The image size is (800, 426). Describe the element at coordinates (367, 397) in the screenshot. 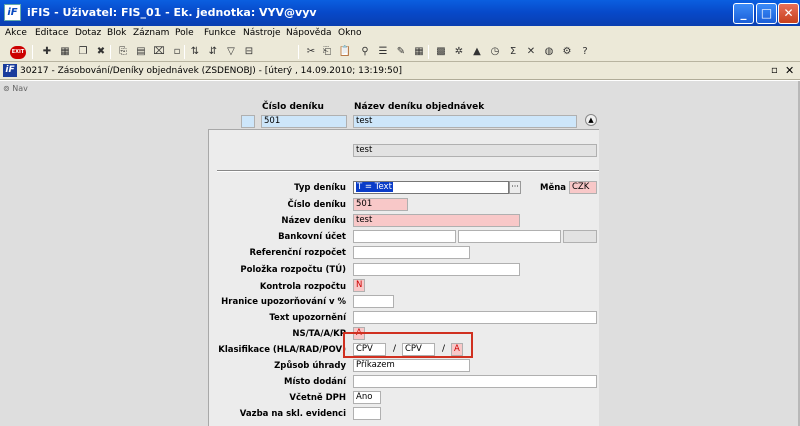

I see `vcetne-field: Ano` at that location.